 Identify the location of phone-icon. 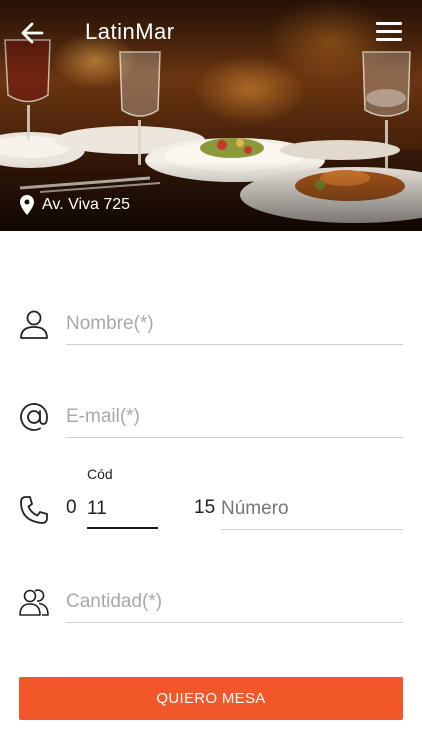
(34, 510).